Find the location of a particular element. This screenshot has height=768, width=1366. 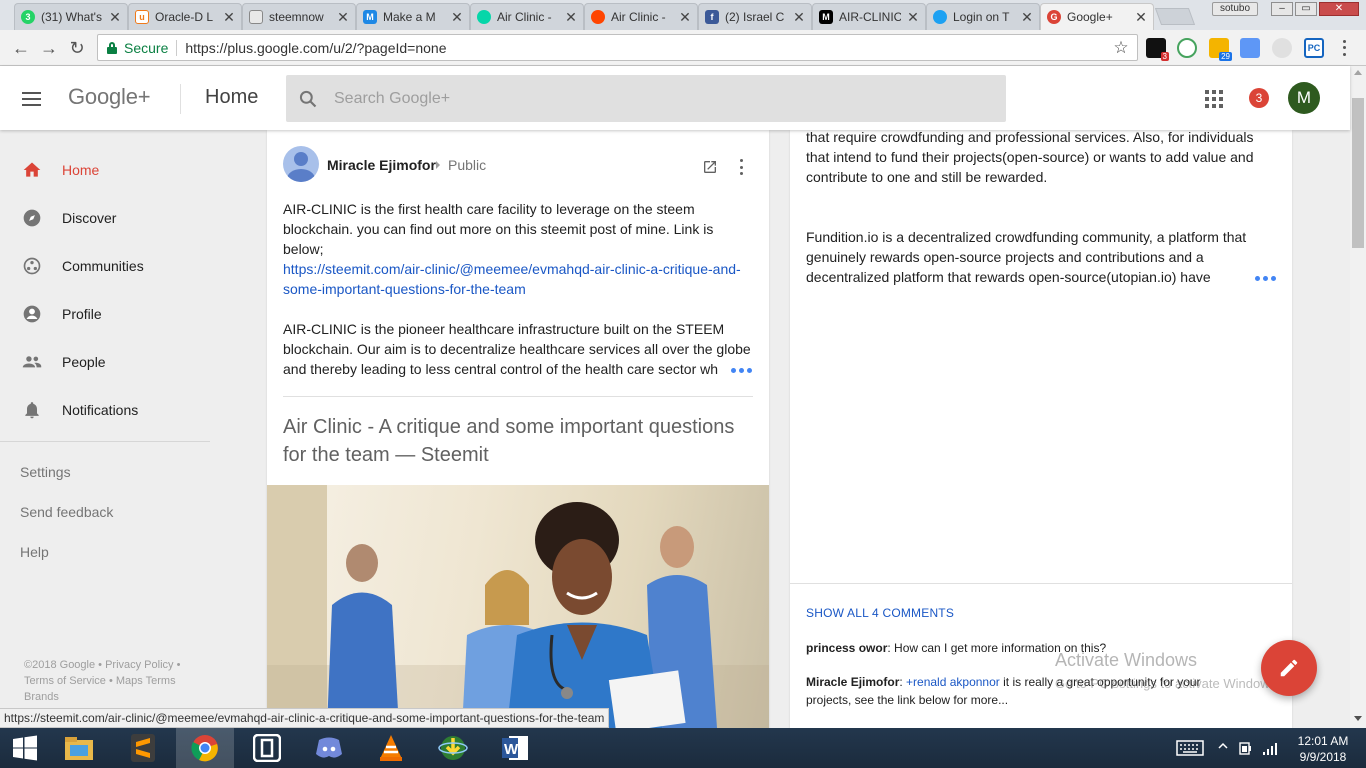

browser-tab-active: G Google+ ✕ is located at coordinates (1097, 16).